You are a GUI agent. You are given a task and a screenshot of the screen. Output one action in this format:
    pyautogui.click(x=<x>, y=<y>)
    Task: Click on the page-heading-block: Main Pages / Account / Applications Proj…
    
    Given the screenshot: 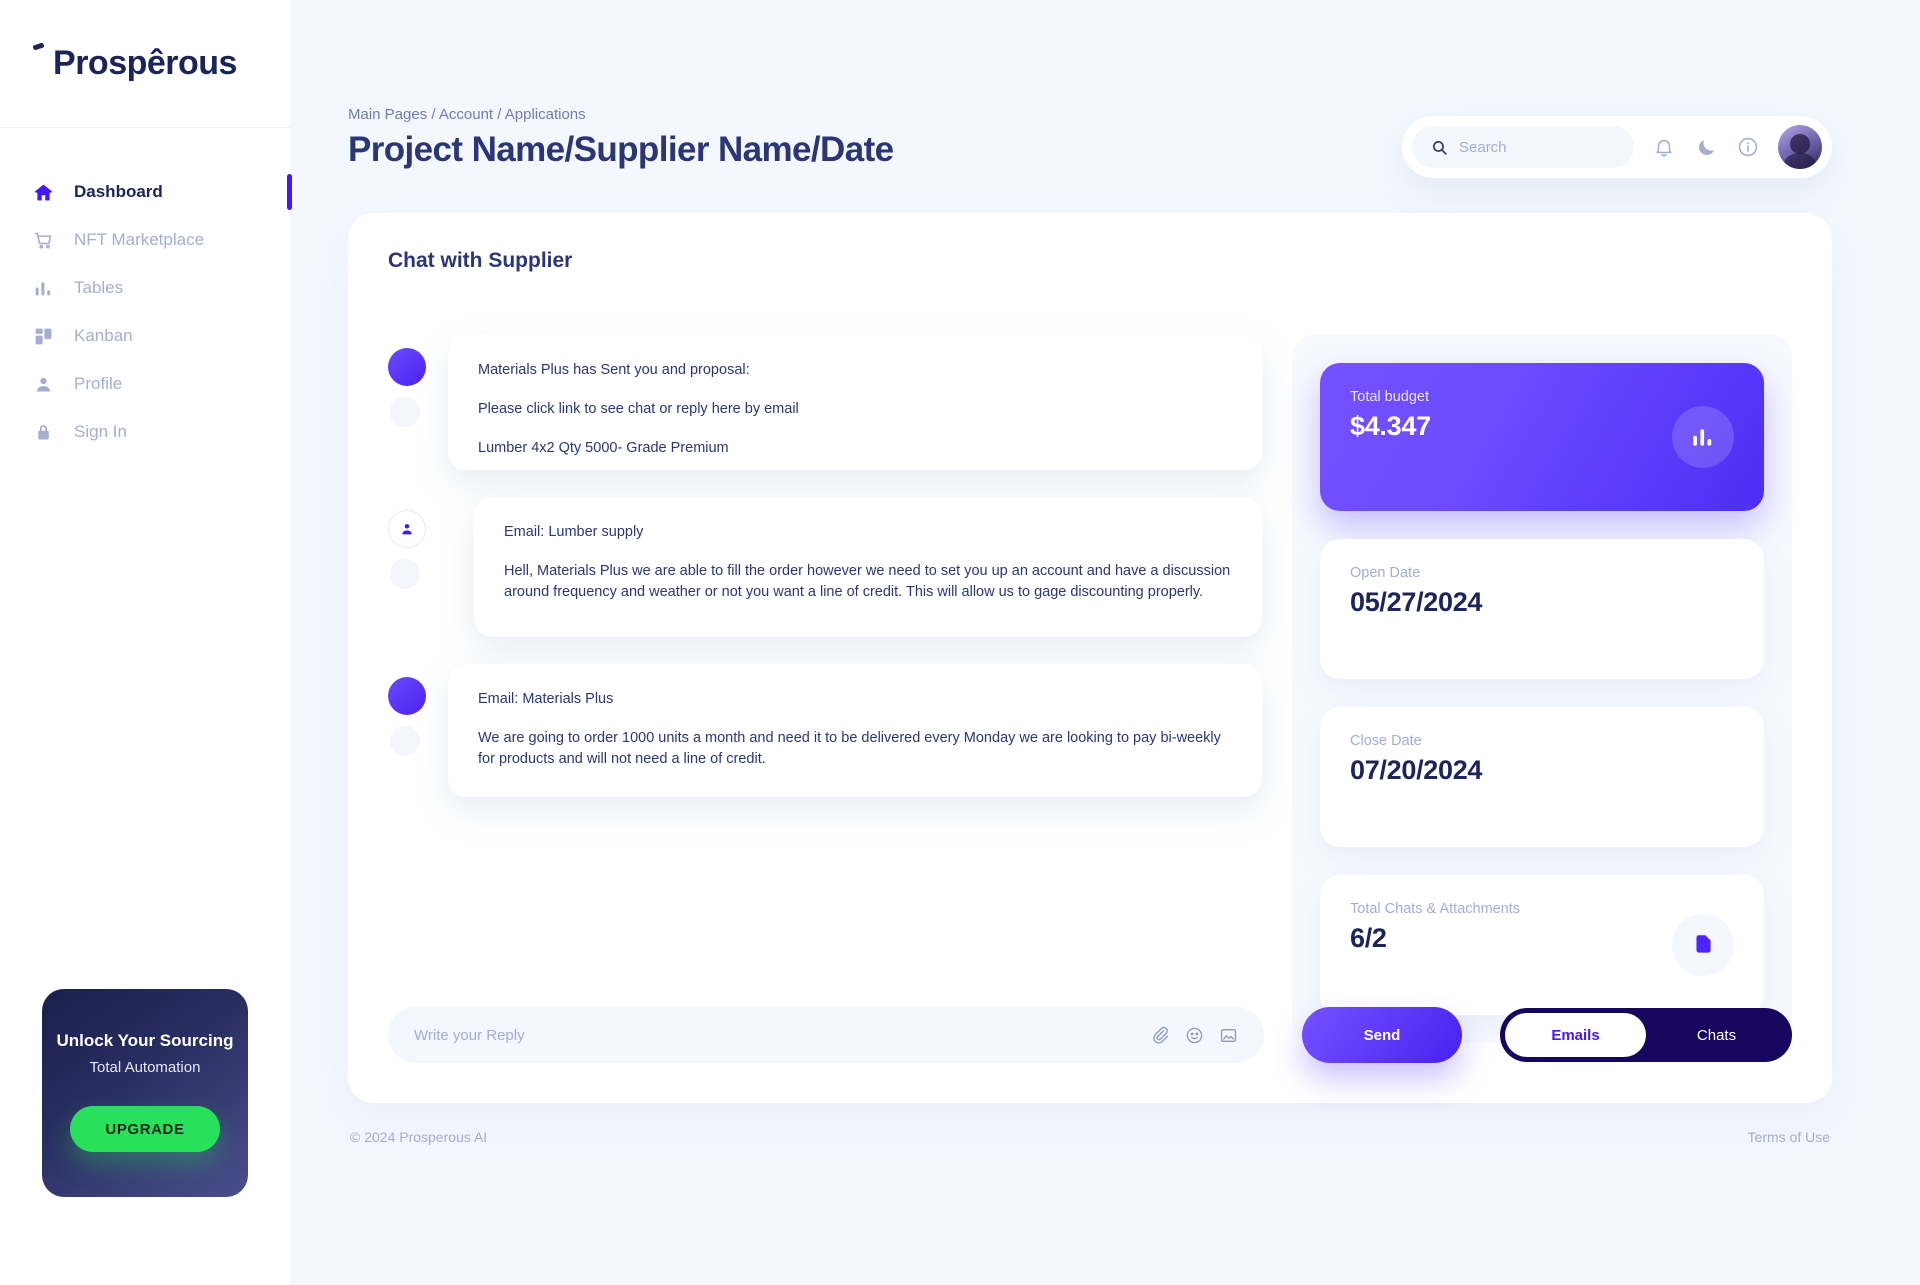 What is the action you would take?
    pyautogui.click(x=621, y=138)
    